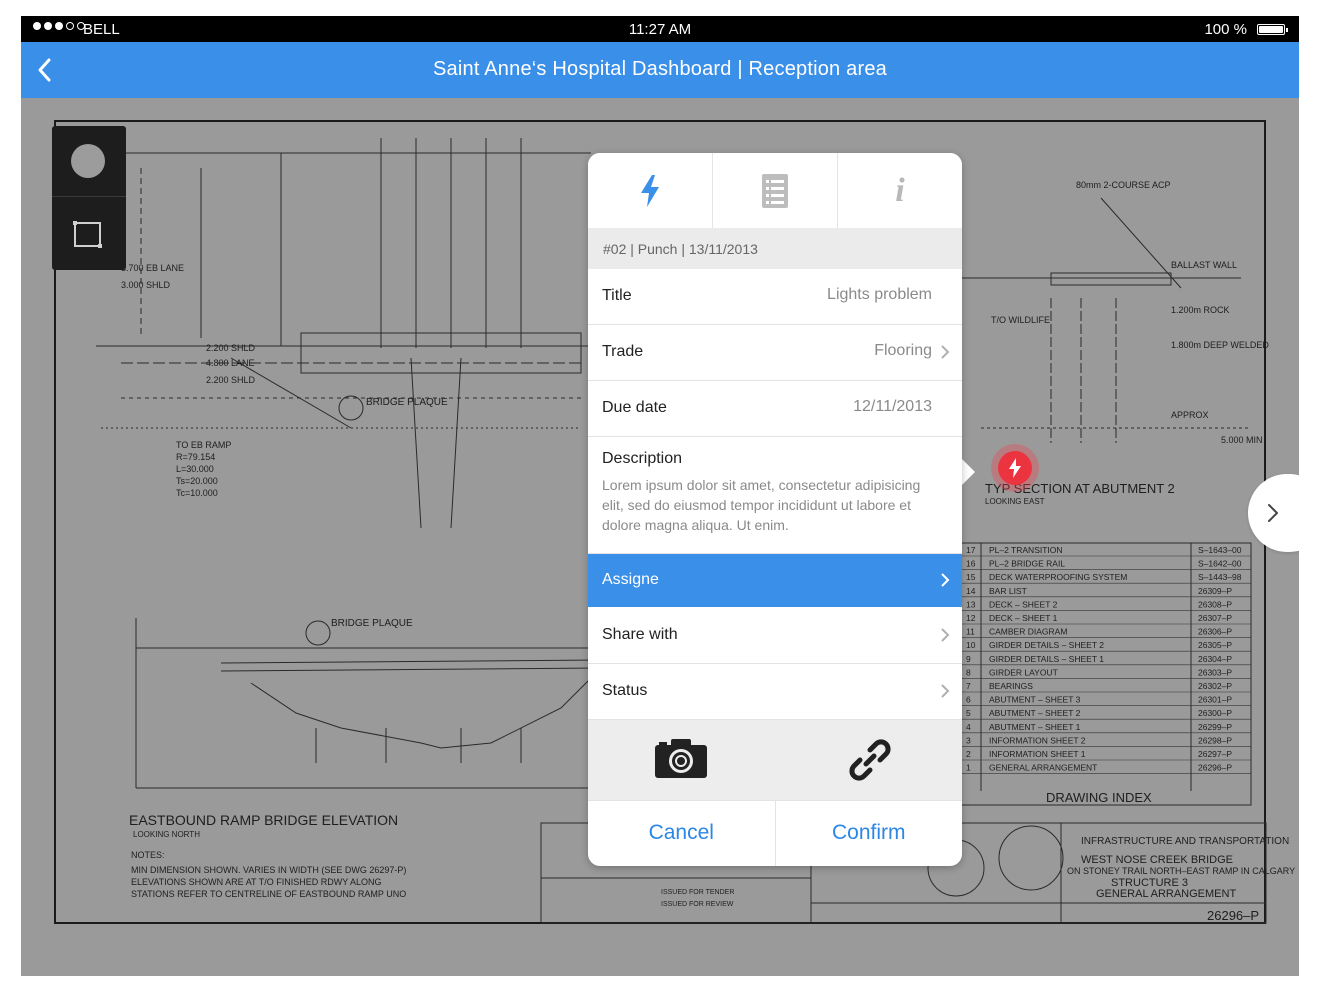  Describe the element at coordinates (775, 580) in the screenshot. I see `assignee-row: Assigne` at that location.